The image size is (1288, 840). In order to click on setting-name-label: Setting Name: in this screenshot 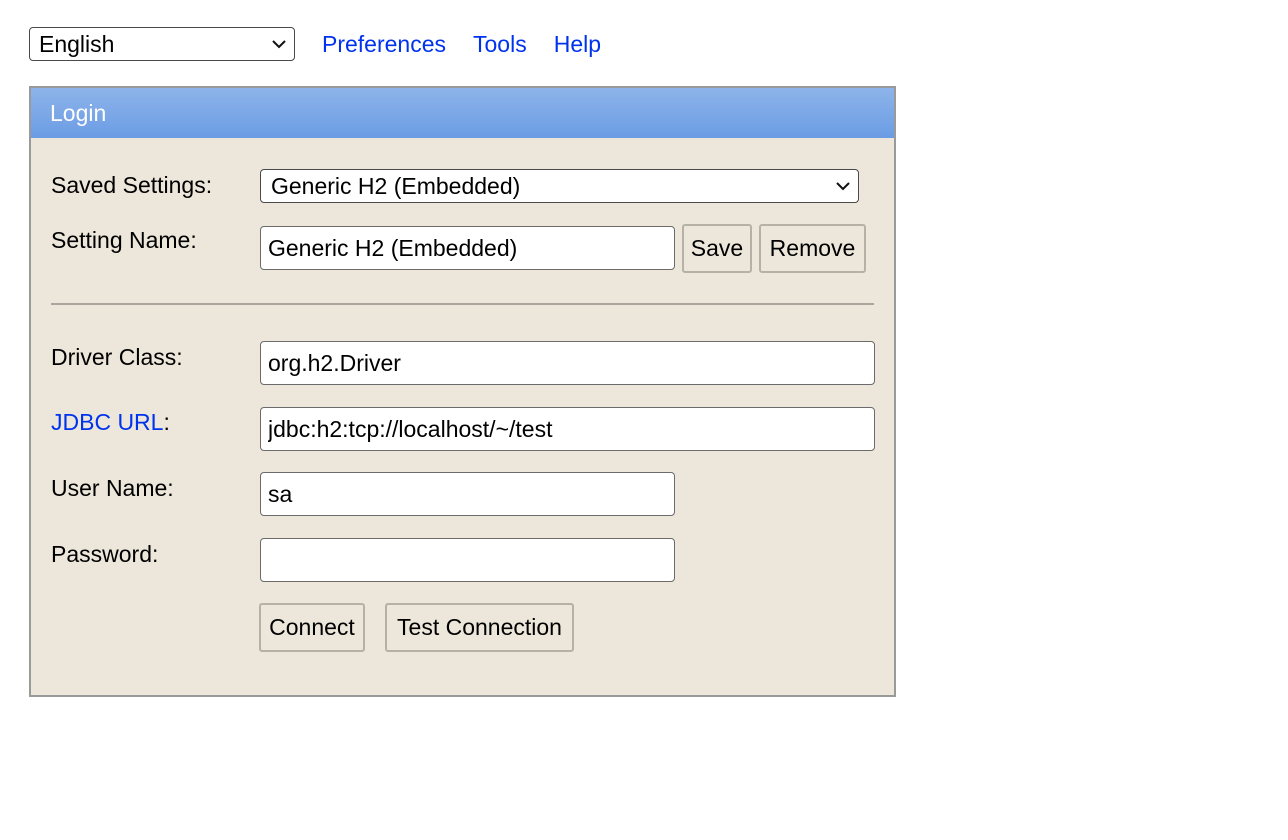, I will do `click(124, 240)`.